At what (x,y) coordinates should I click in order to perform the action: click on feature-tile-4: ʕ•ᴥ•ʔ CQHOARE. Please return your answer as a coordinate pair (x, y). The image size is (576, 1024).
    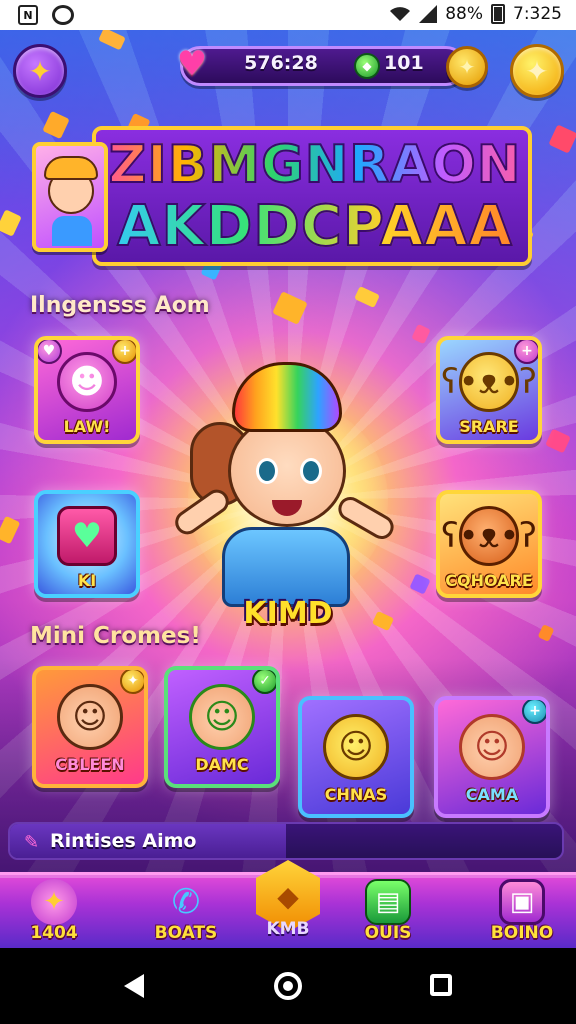
    Looking at the image, I should click on (489, 544).